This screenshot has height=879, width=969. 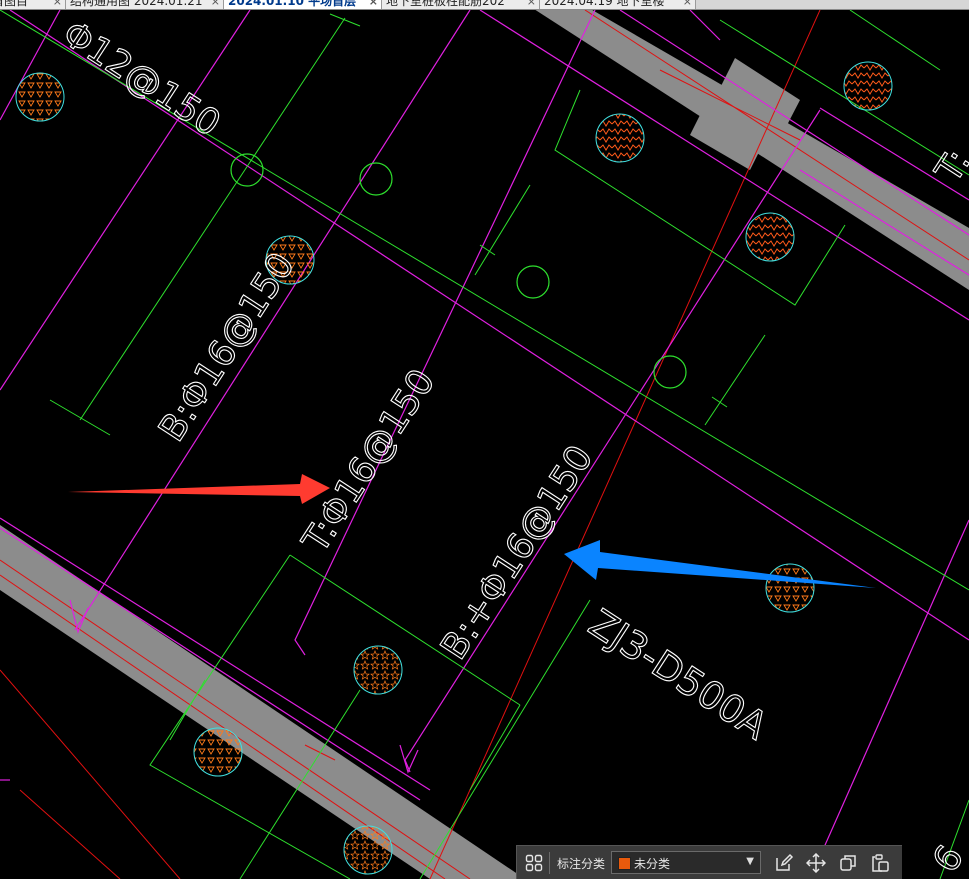 What do you see at coordinates (369, 462) in the screenshot?
I see `label-top-rebar-center: T:Φ16@150` at bounding box center [369, 462].